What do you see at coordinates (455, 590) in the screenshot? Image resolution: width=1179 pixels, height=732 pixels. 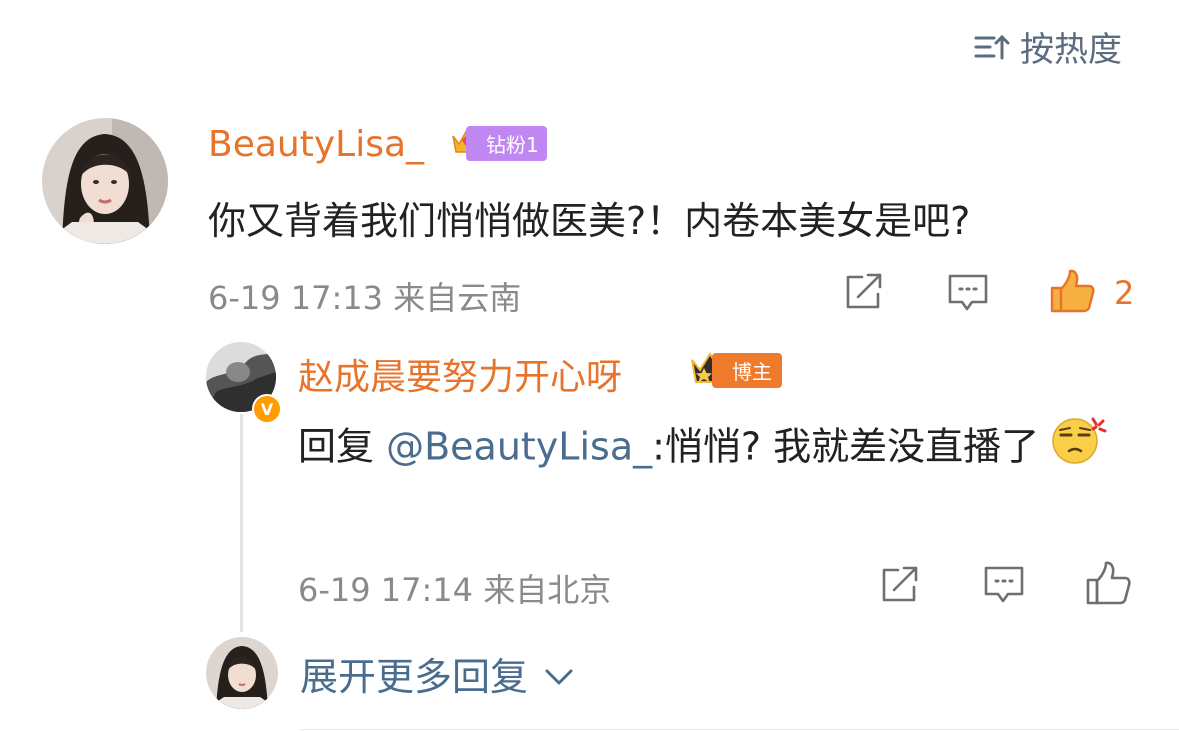 I see `reply-meta: 6-19 17:14 来自北京` at bounding box center [455, 590].